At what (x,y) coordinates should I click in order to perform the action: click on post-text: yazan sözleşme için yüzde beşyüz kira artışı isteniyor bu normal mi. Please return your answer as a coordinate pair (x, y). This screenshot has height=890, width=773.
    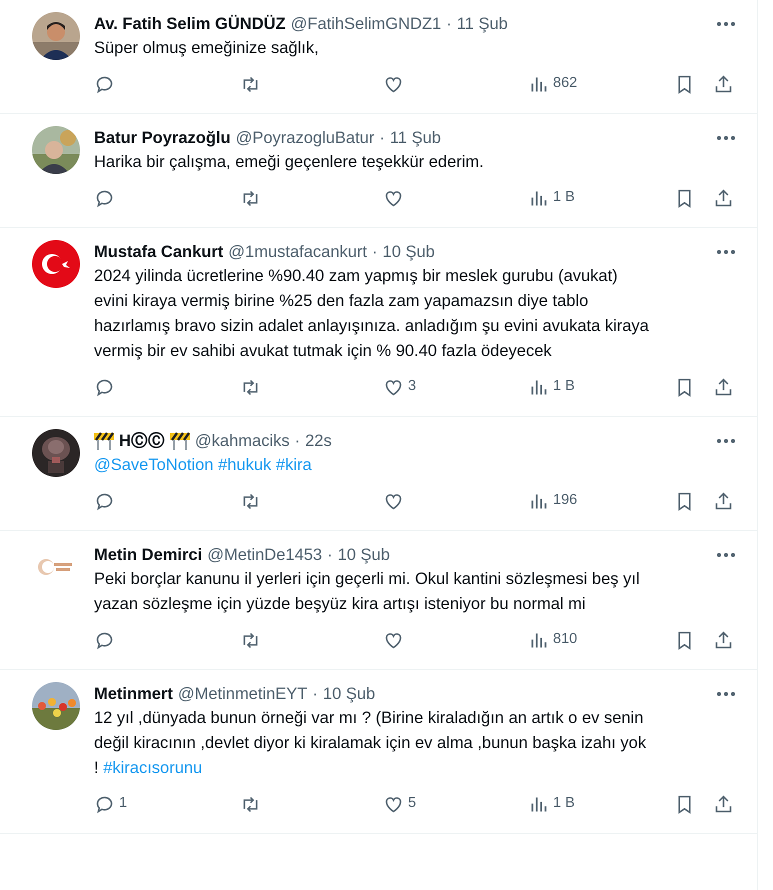
    Looking at the image, I should click on (340, 604).